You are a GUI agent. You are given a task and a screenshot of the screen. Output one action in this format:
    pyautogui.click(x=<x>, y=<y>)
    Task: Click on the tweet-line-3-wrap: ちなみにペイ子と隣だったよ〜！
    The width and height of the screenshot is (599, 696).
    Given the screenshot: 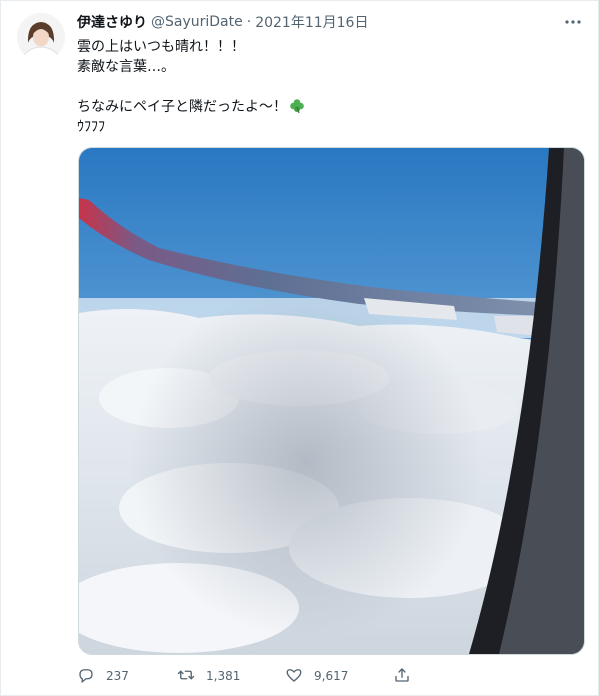 What is the action you would take?
    pyautogui.click(x=327, y=107)
    